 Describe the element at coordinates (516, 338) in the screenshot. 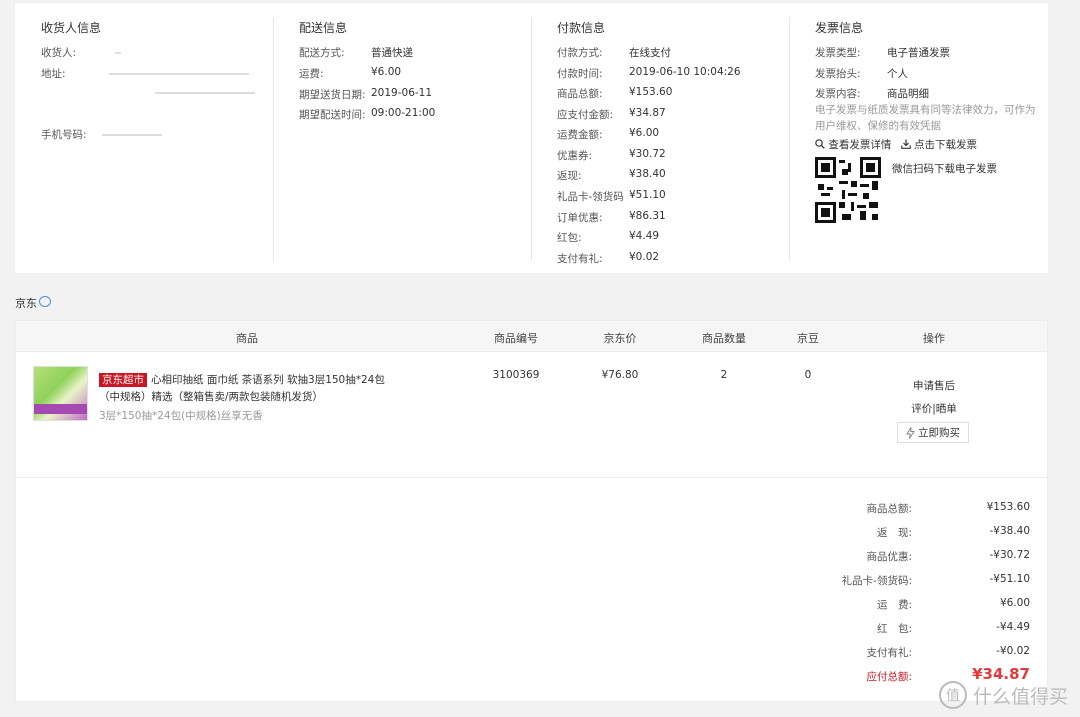

I see `header-sku: 商品编号` at that location.